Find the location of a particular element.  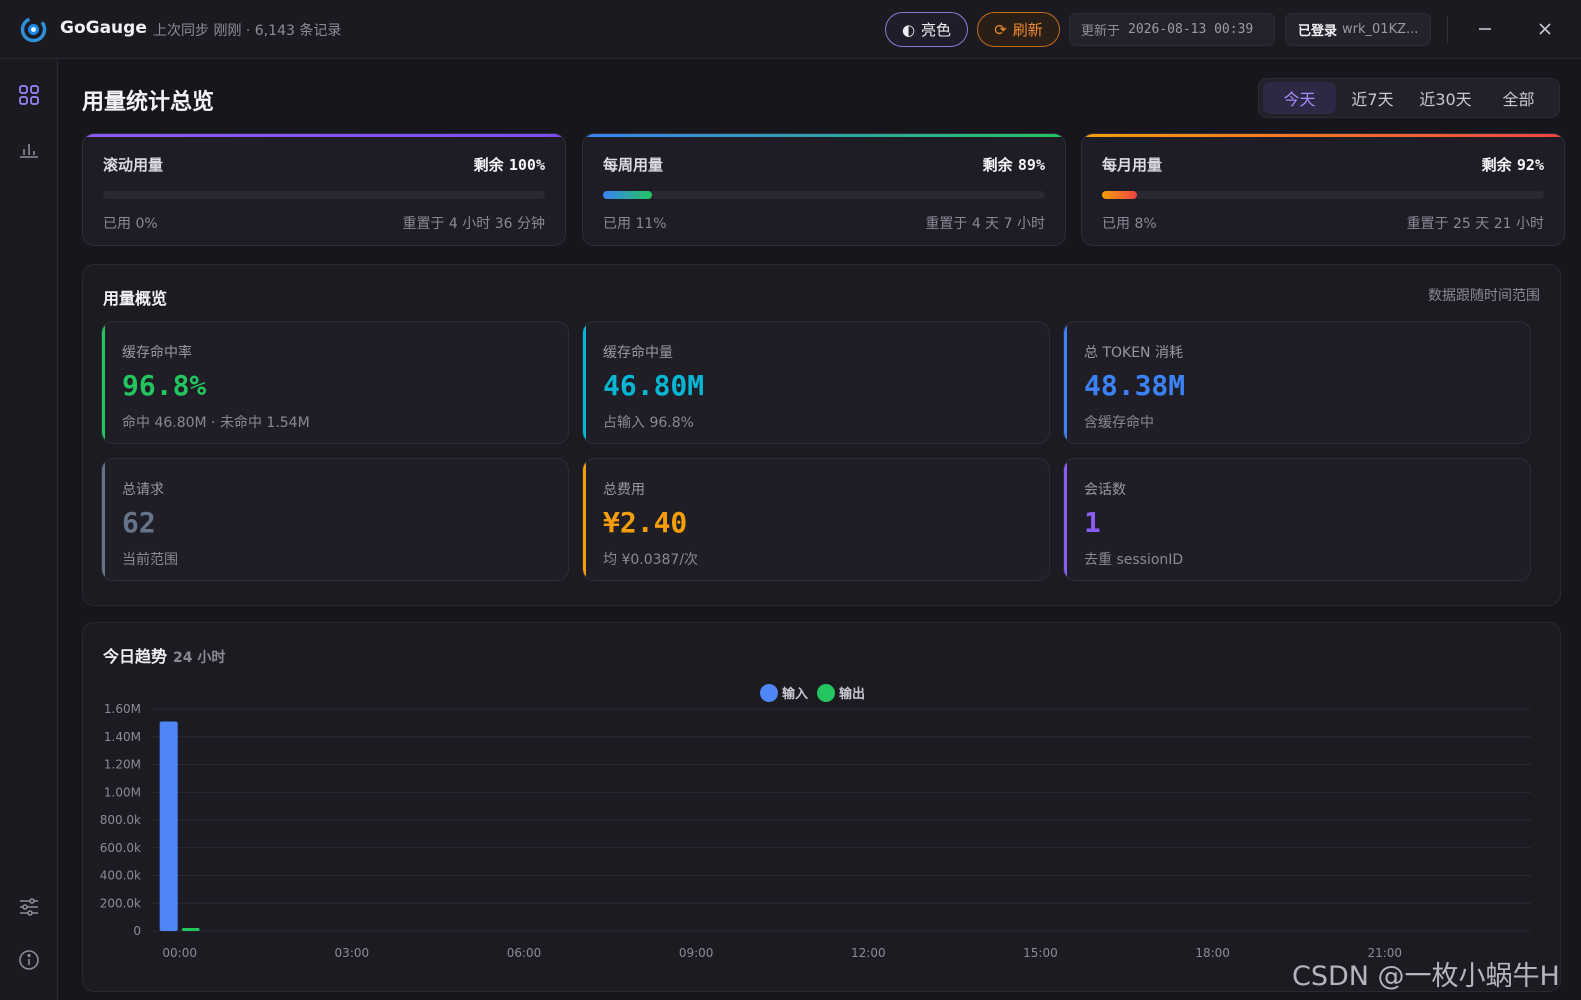

stat-cache-hit-rate: 缓存命中率 96.8% 命中 46.80M · 未命中 1.54M is located at coordinates (335, 382).